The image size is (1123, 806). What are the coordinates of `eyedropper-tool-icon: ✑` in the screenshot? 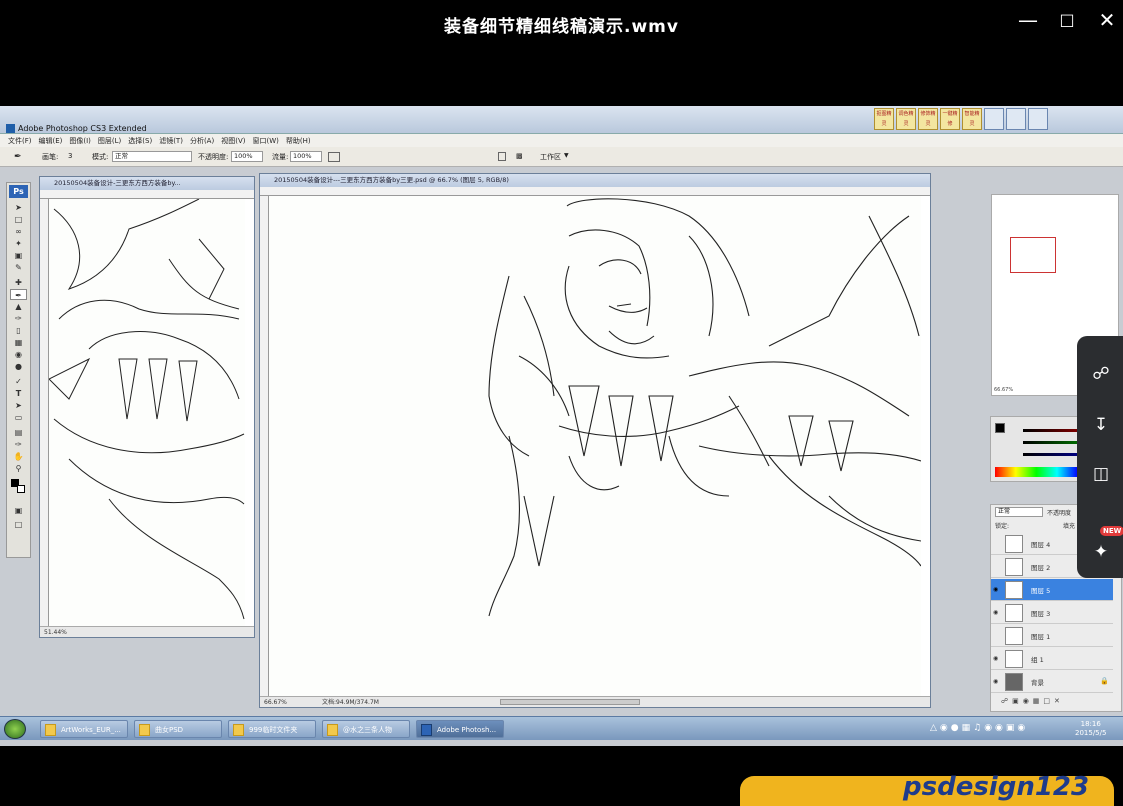 It's located at (18, 444).